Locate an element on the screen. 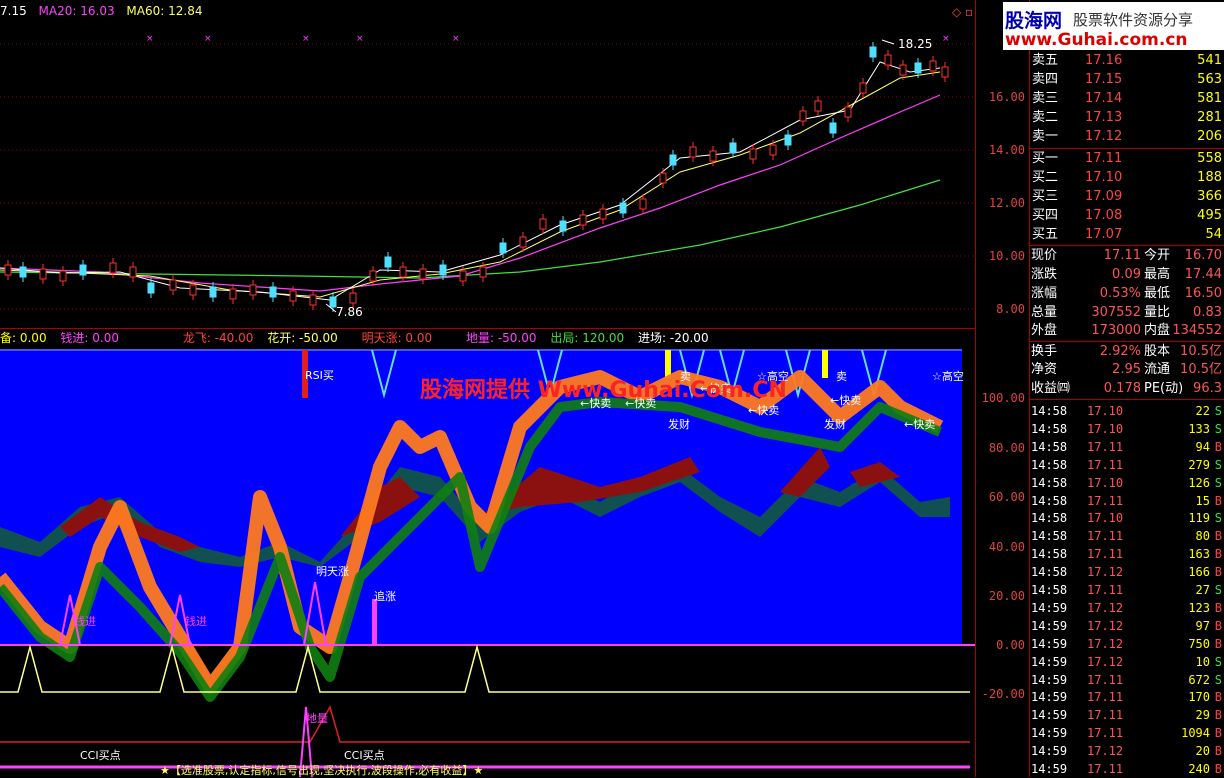 Image resolution: width=1224 pixels, height=778 pixels. trade-row: 14:58 17.12 166 B is located at coordinates (1126, 572).